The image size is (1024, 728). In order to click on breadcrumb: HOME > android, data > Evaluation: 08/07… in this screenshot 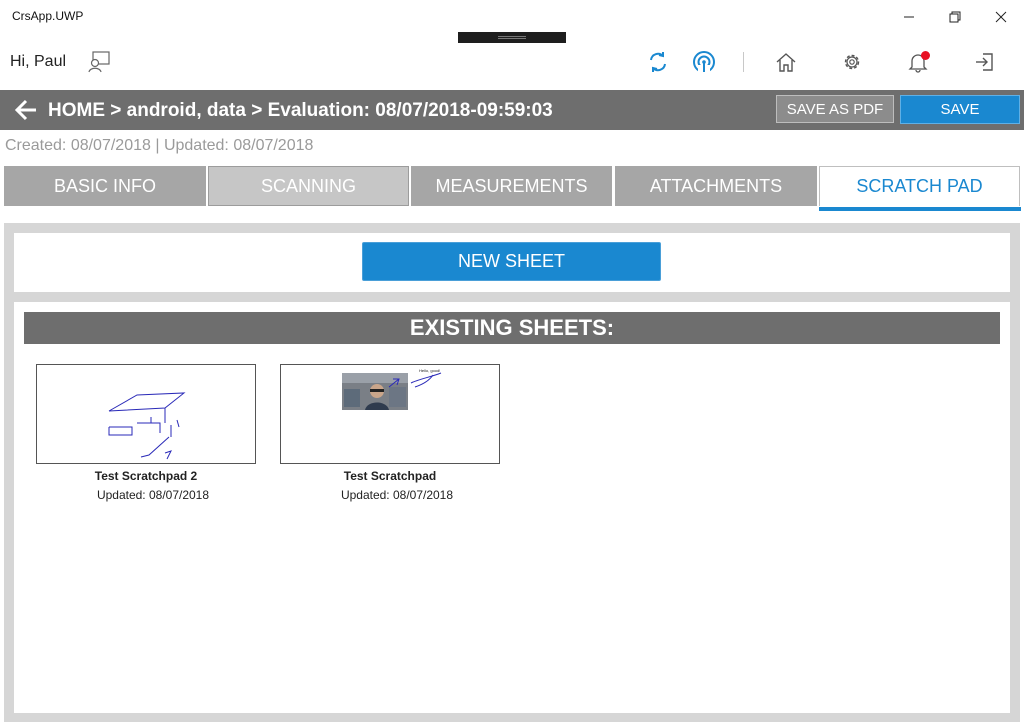, I will do `click(300, 110)`.